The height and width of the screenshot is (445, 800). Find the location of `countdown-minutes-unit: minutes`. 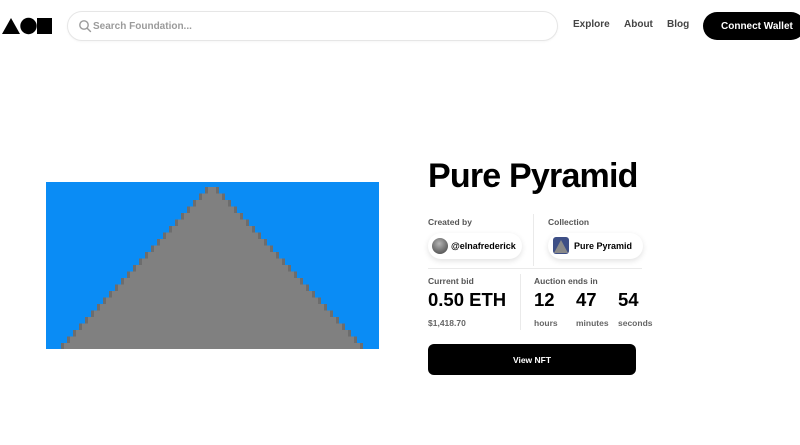

countdown-minutes-unit: minutes is located at coordinates (592, 323).